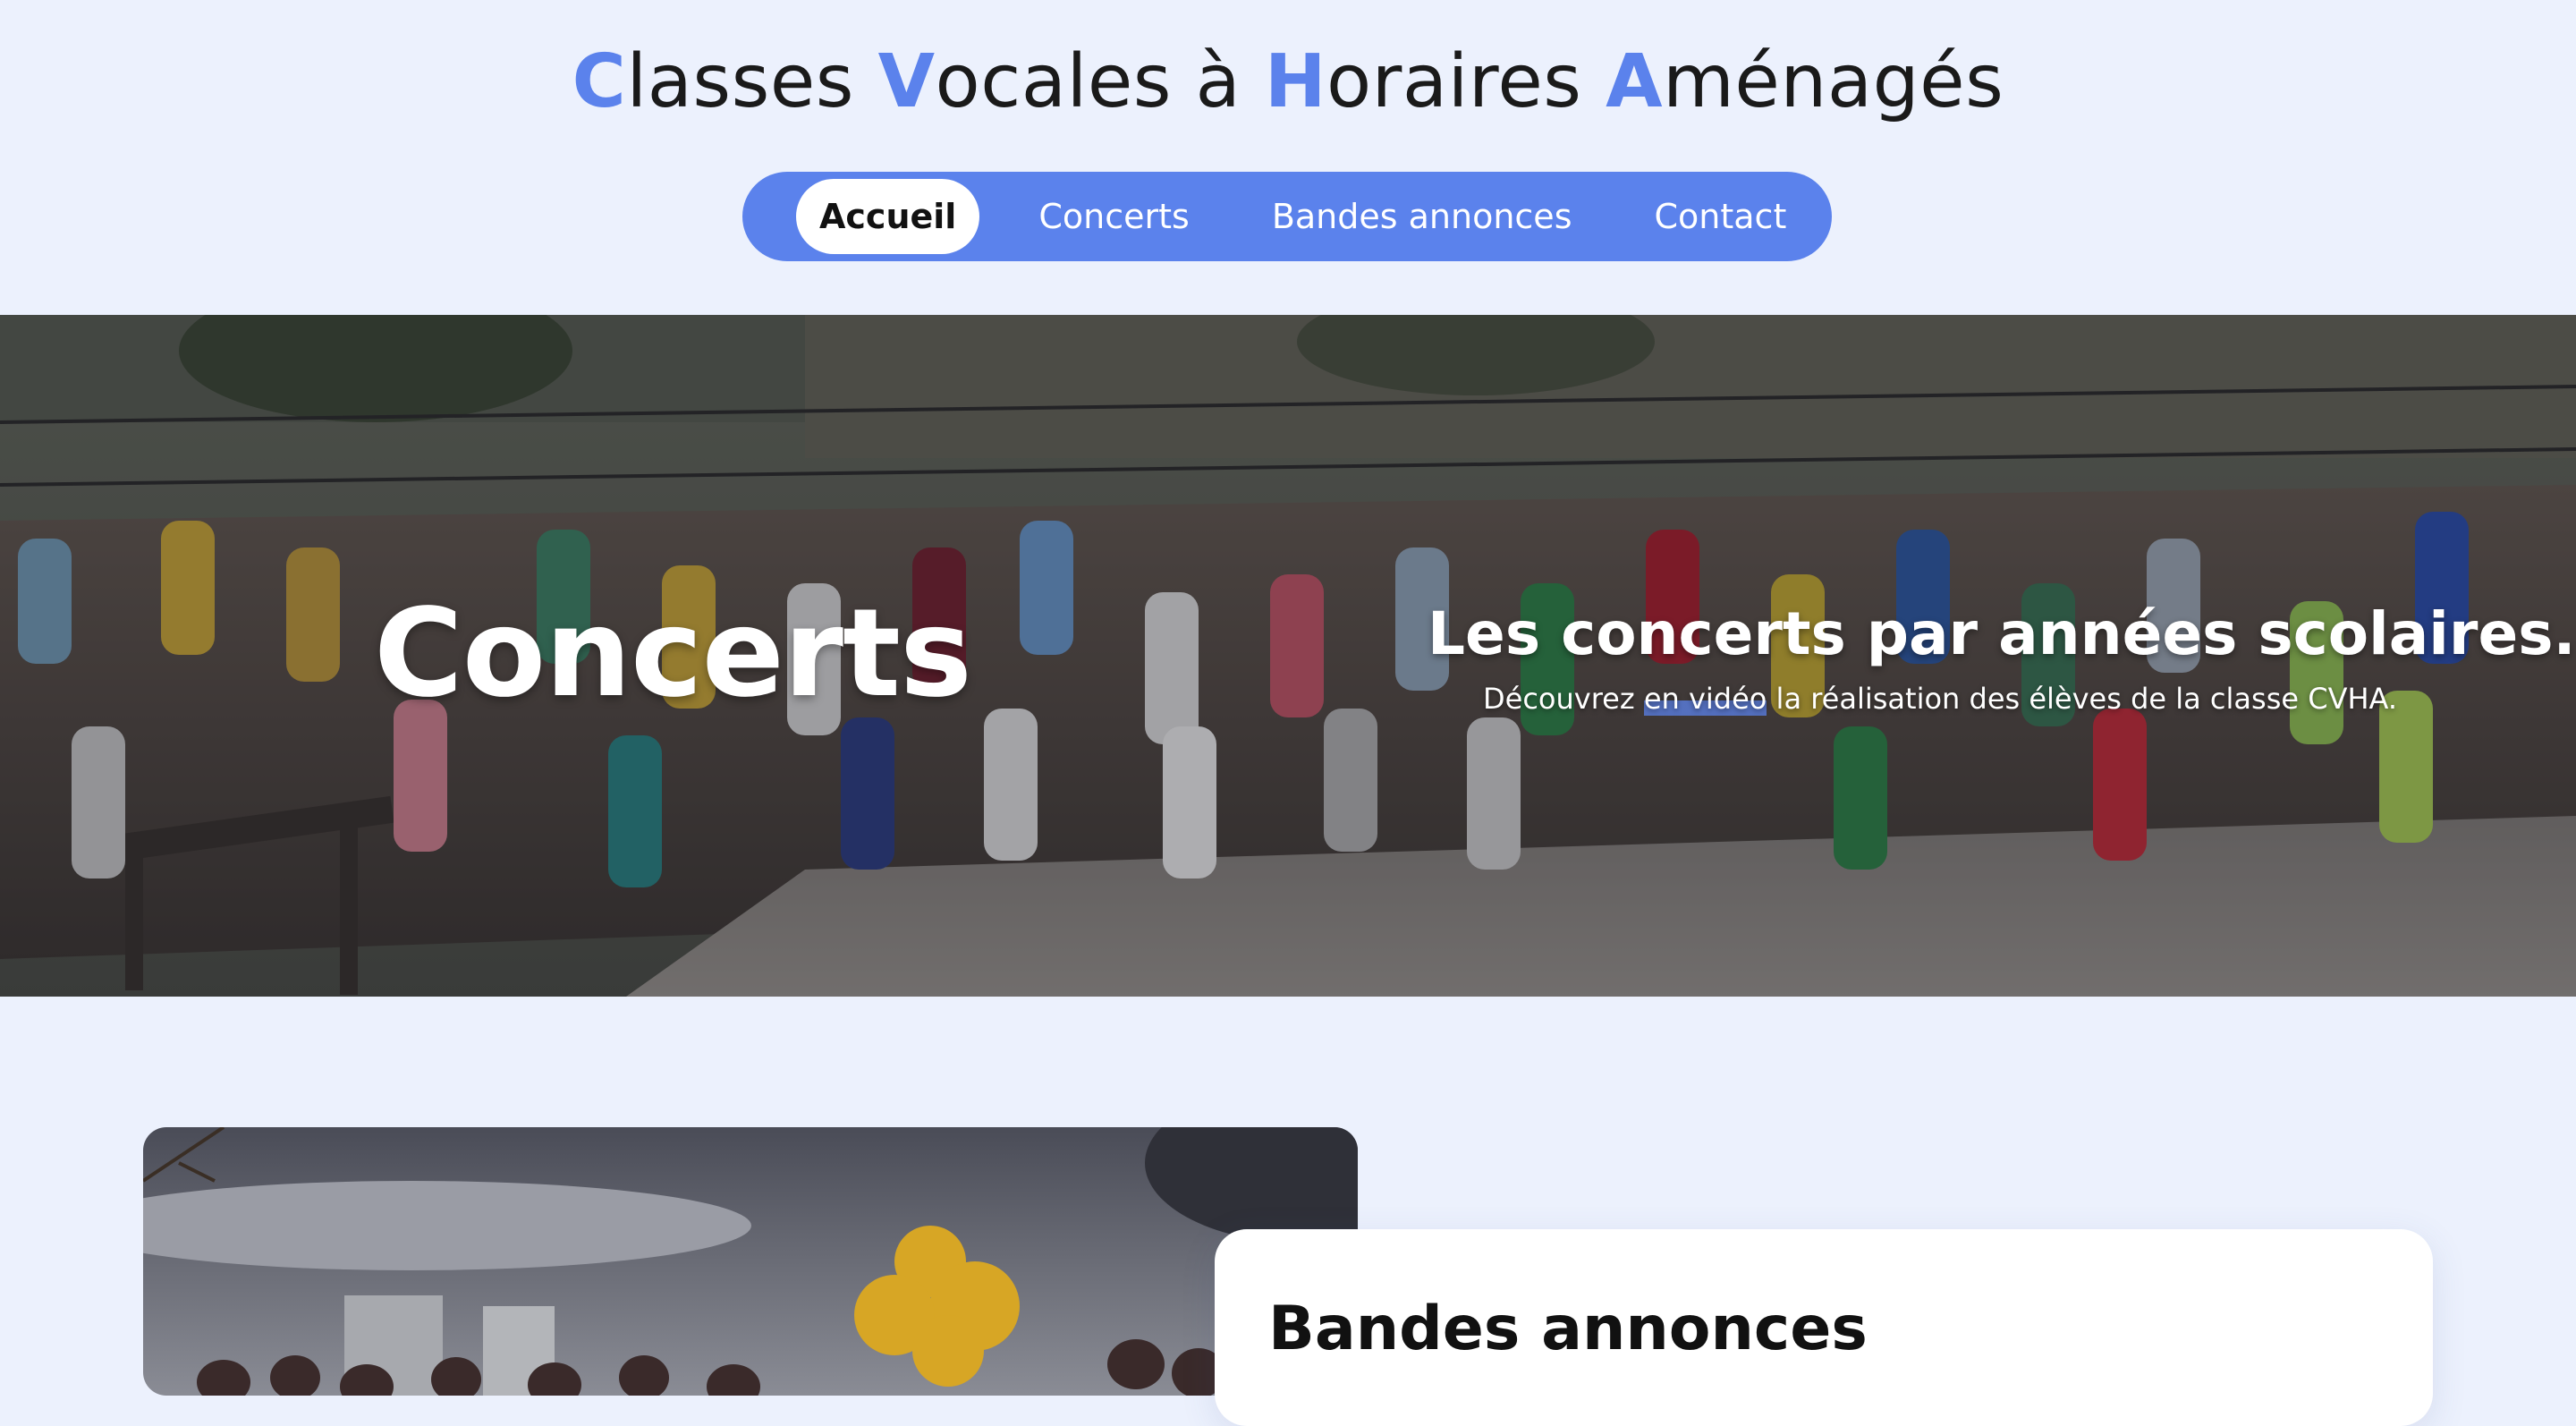  Describe the element at coordinates (1100, 82) in the screenshot. I see `title-part-v: ocales à` at that location.